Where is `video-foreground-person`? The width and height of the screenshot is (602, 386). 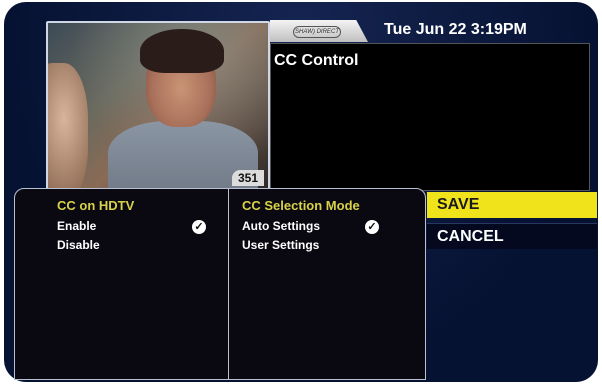 video-foreground-person is located at coordinates (68, 125).